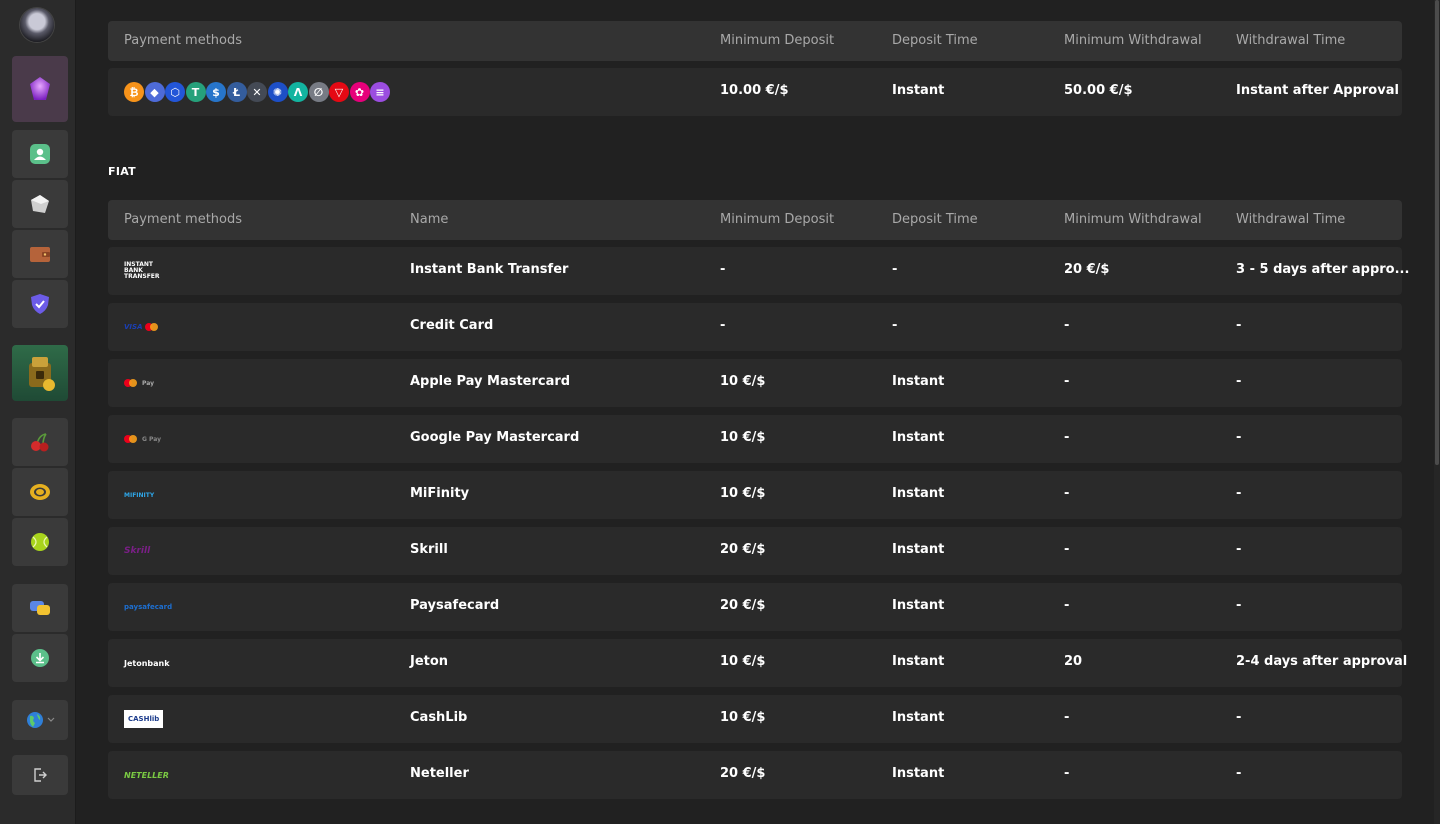  I want to click on method-name: Jeton, so click(429, 661).